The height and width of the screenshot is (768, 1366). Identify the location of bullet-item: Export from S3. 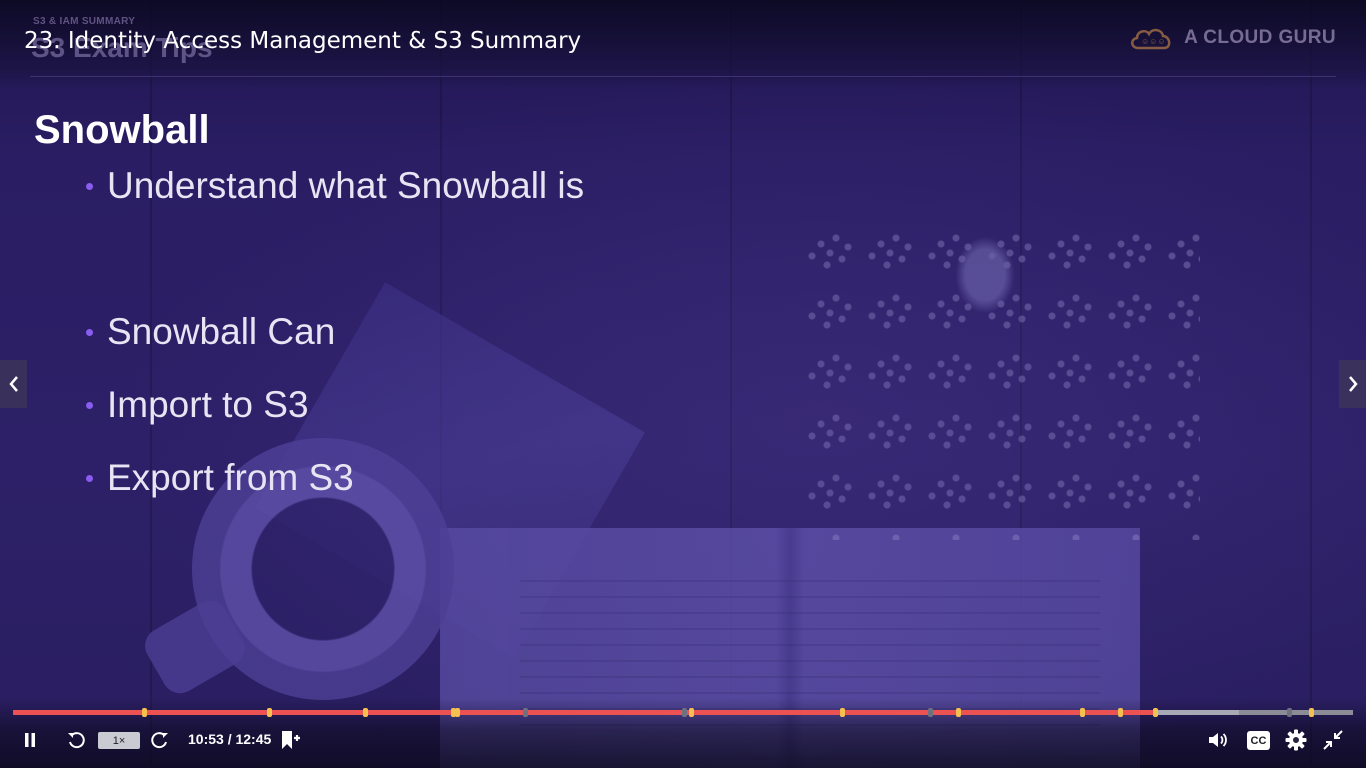
(220, 478).